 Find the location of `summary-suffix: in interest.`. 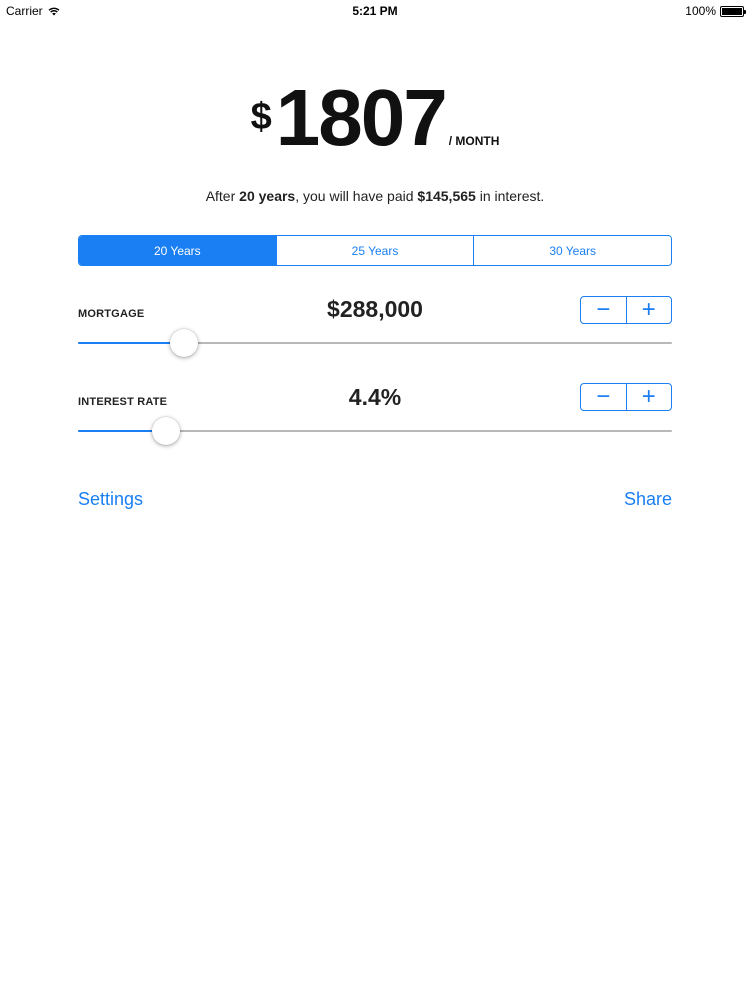

summary-suffix: in interest. is located at coordinates (510, 196).